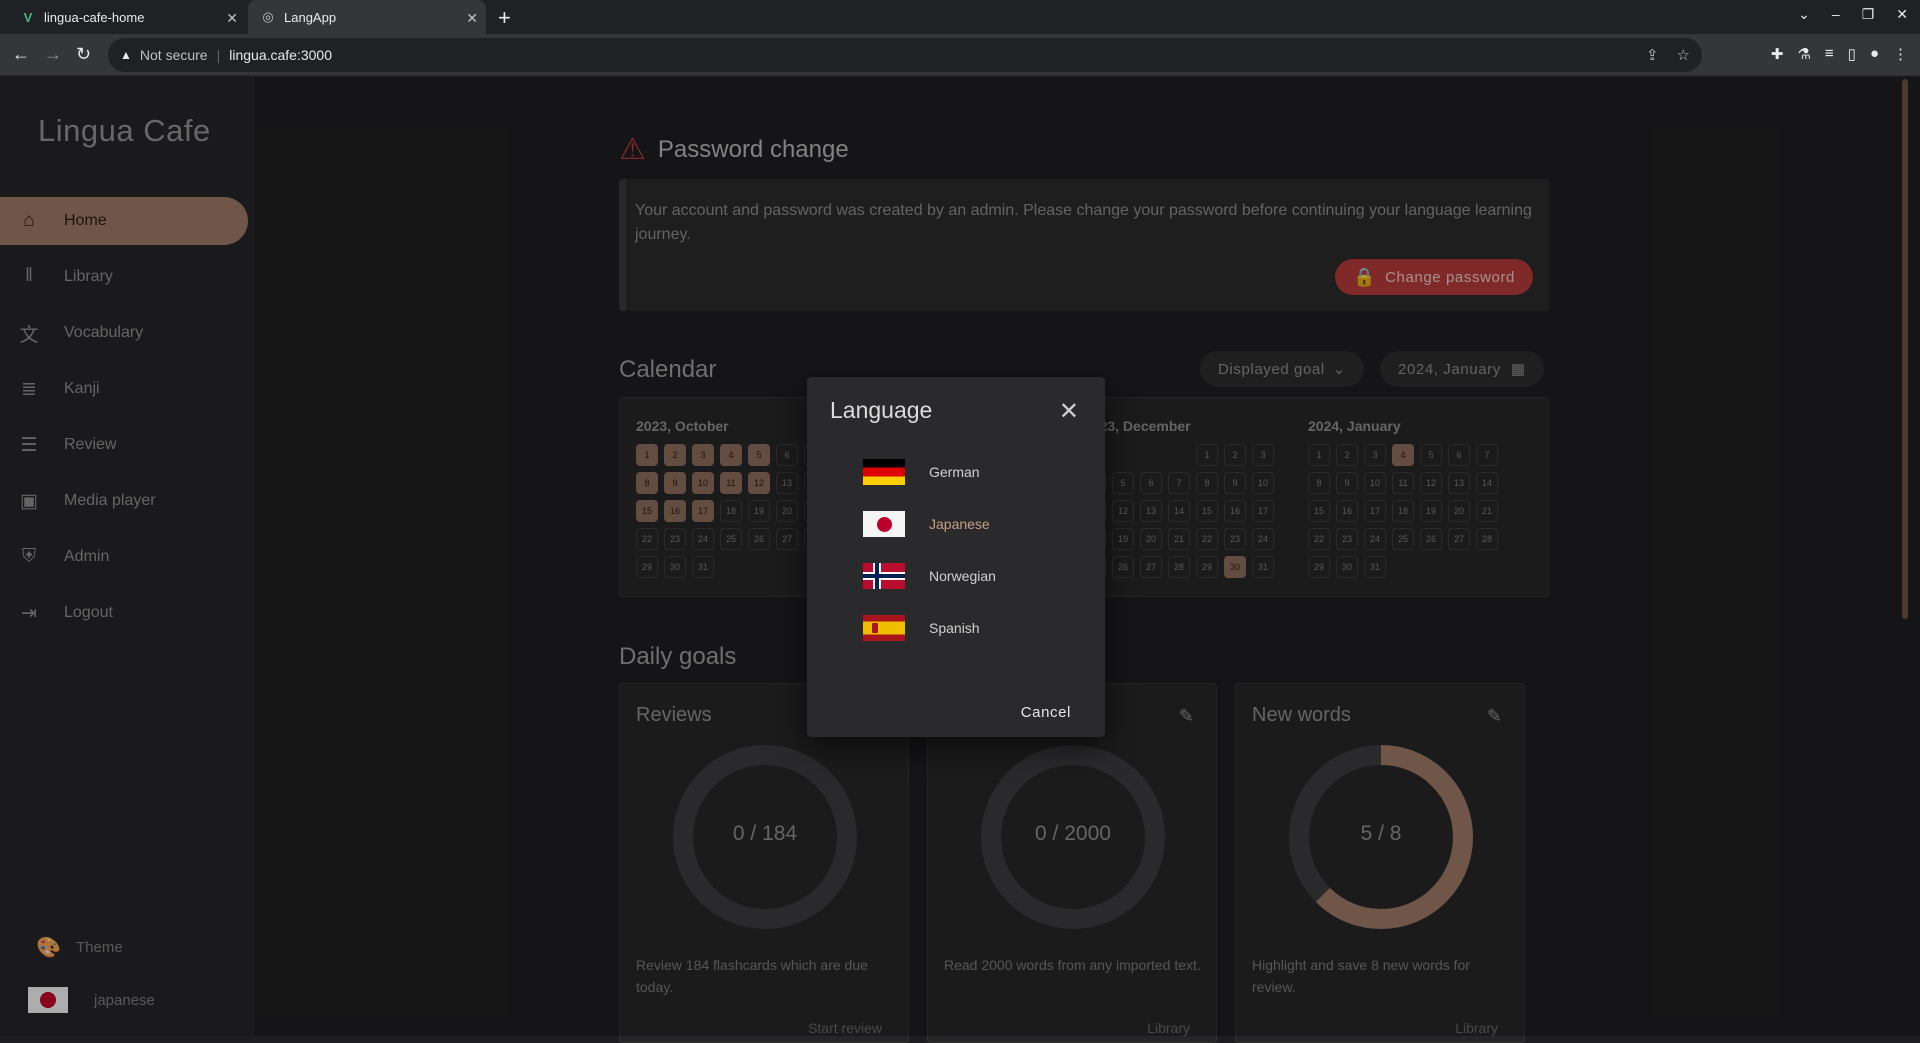 Image resolution: width=1920 pixels, height=1043 pixels. Describe the element at coordinates (1874, 54) in the screenshot. I see `profile-icon: ●` at that location.